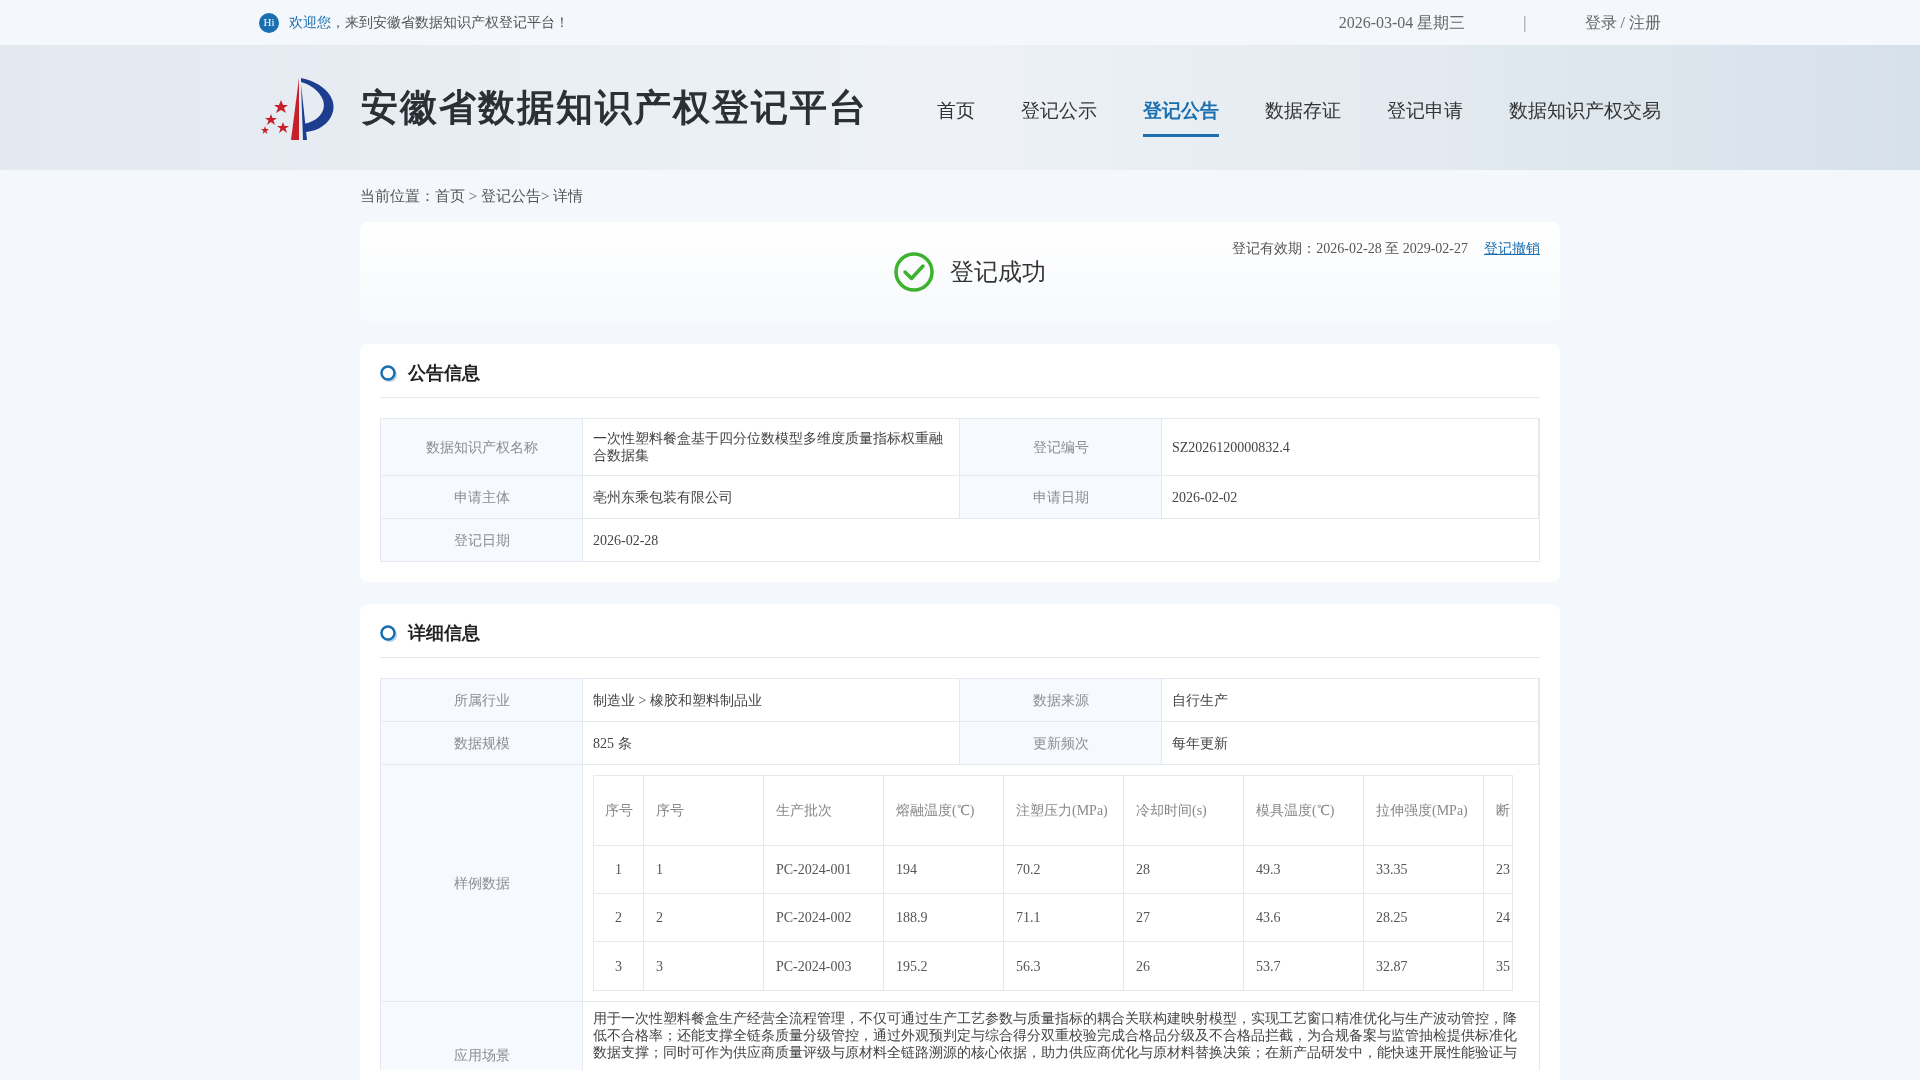 Image resolution: width=1920 pixels, height=1080 pixels. I want to click on table-cell-text: 23, so click(1503, 870).